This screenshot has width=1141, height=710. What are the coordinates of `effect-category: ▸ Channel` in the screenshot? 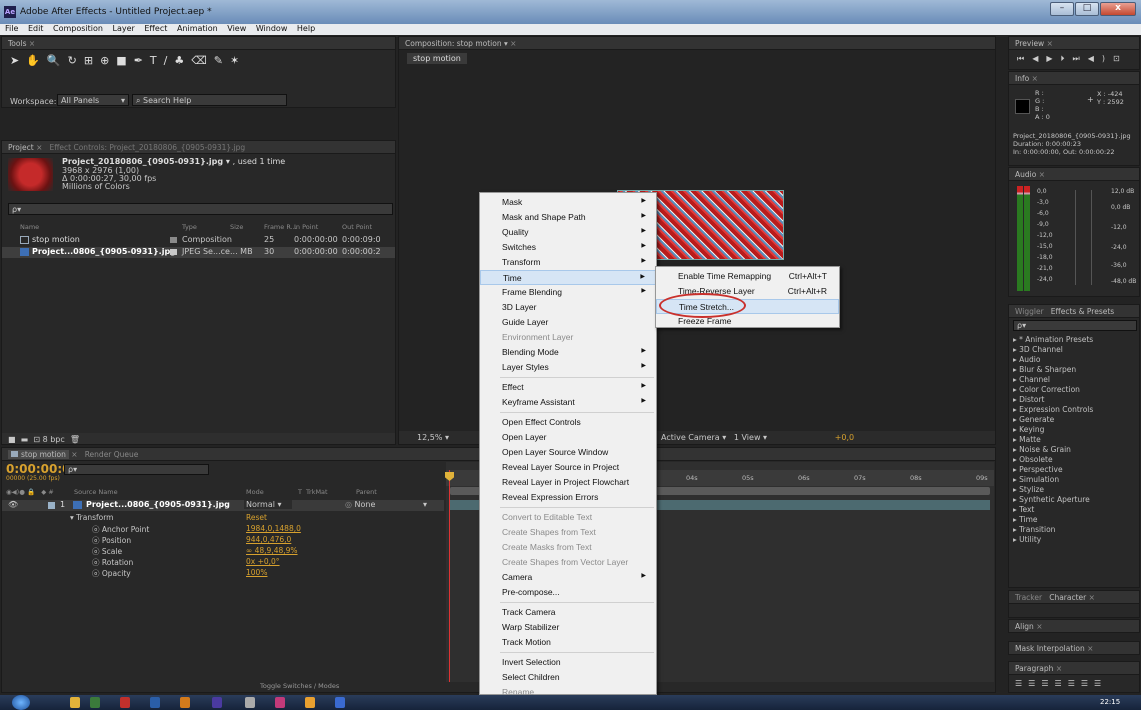 It's located at (1031, 379).